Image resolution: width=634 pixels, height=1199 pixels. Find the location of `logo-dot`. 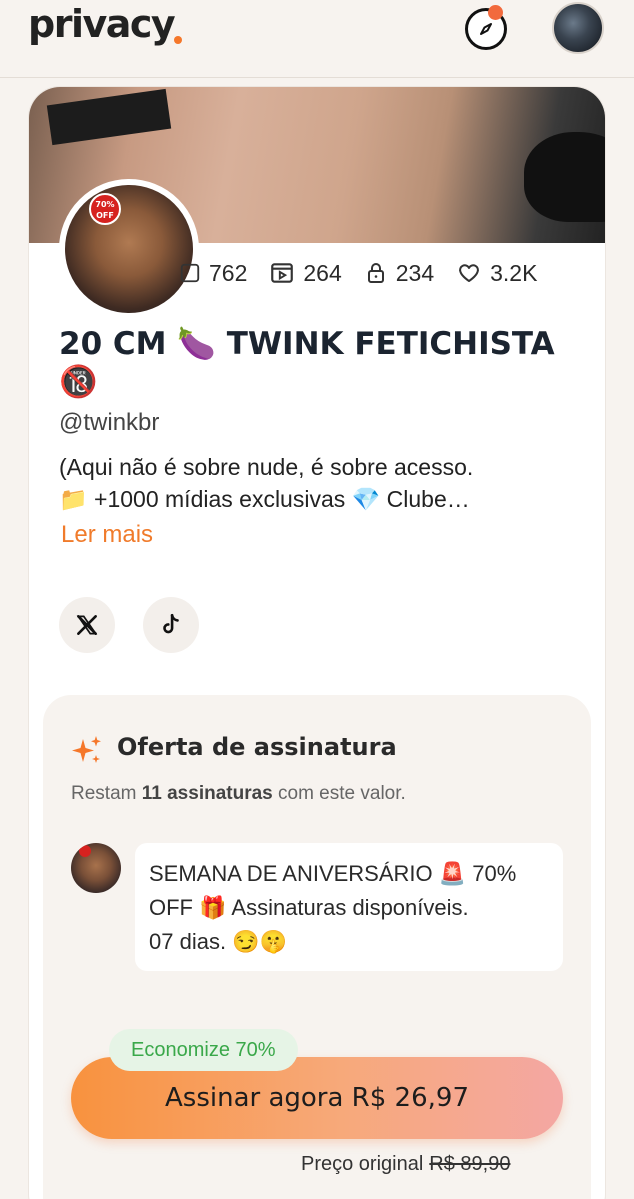

logo-dot is located at coordinates (178, 40).